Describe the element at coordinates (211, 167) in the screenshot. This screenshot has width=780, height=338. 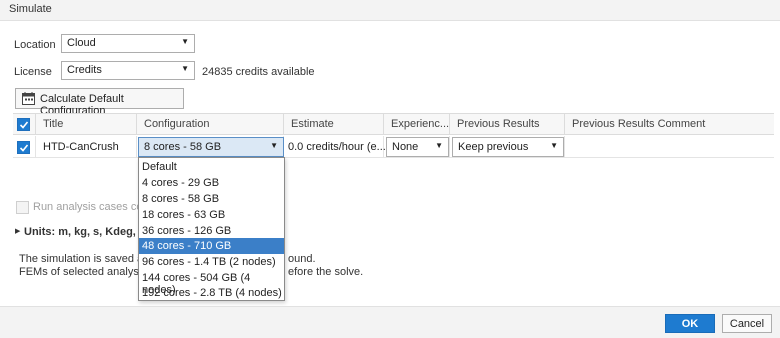
I see `dropdown-option: Default` at that location.